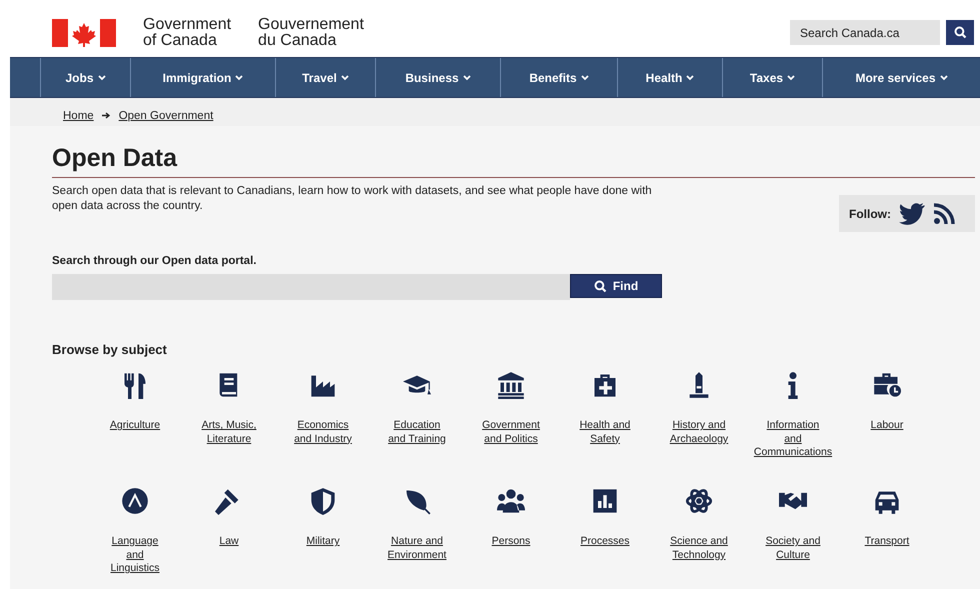  Describe the element at coordinates (511, 541) in the screenshot. I see `subject-link: Persons` at that location.